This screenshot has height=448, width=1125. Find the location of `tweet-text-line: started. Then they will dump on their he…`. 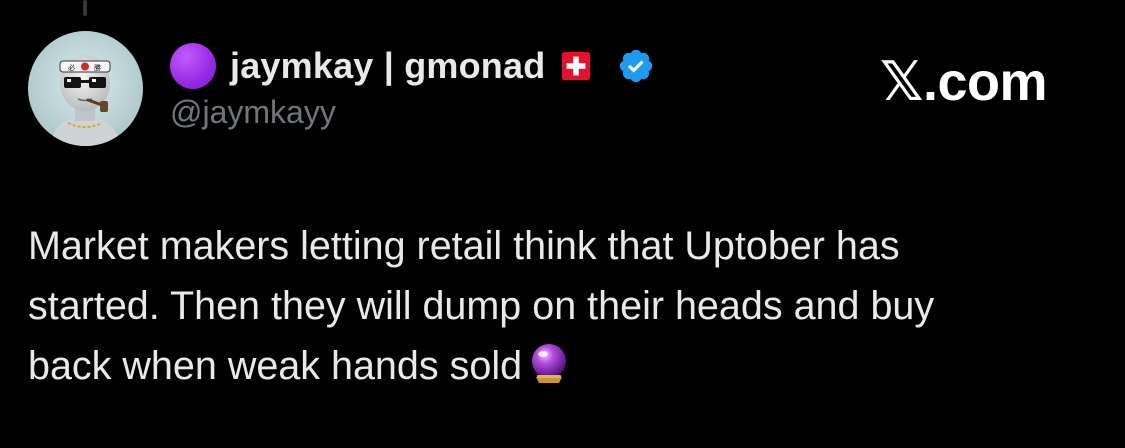

tweet-text-line: started. Then they will dump on their he… is located at coordinates (481, 306).